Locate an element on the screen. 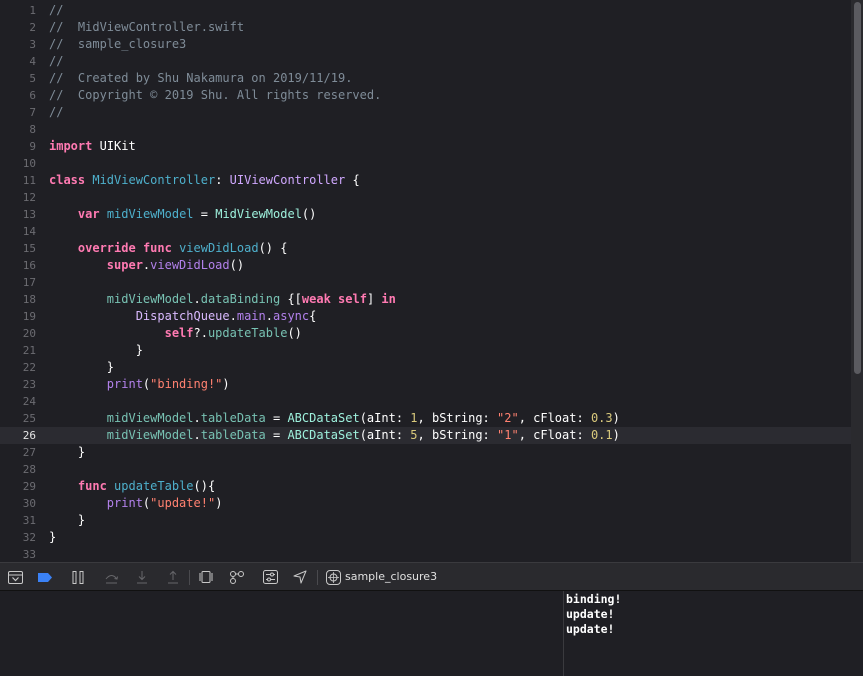  code-line: 23 print("binding!") is located at coordinates (425, 384).